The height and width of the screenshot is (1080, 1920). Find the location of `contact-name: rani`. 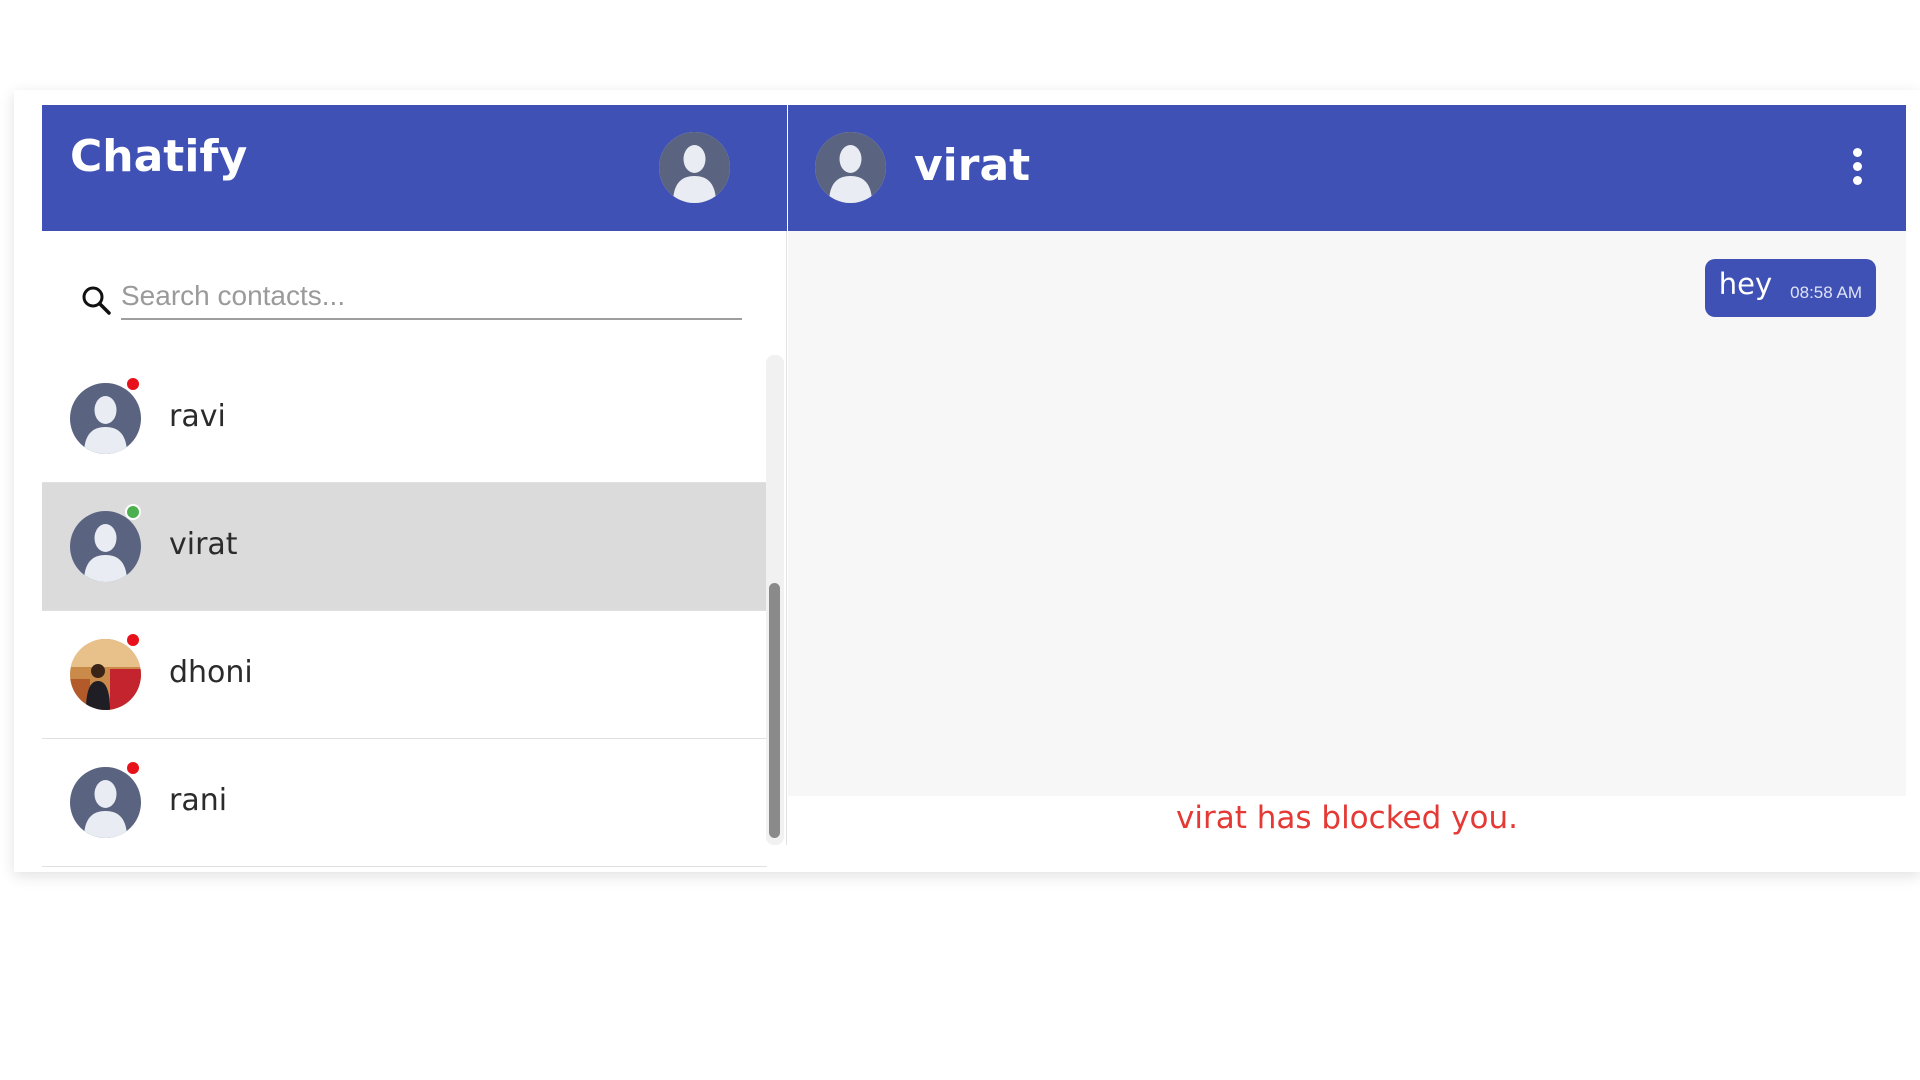

contact-name: rani is located at coordinates (198, 800).